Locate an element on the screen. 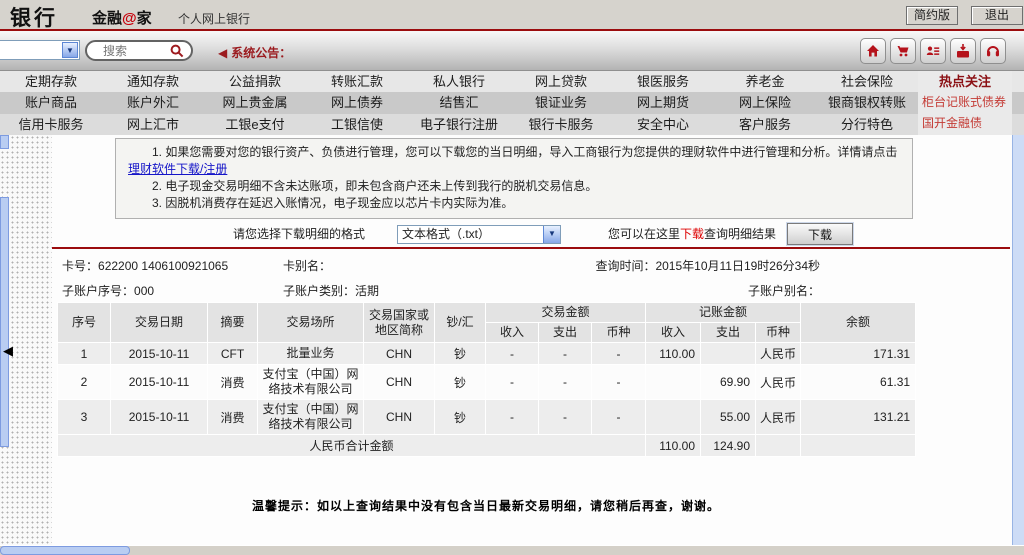 The height and width of the screenshot is (555, 1024). mail-download-icon is located at coordinates (963, 51).